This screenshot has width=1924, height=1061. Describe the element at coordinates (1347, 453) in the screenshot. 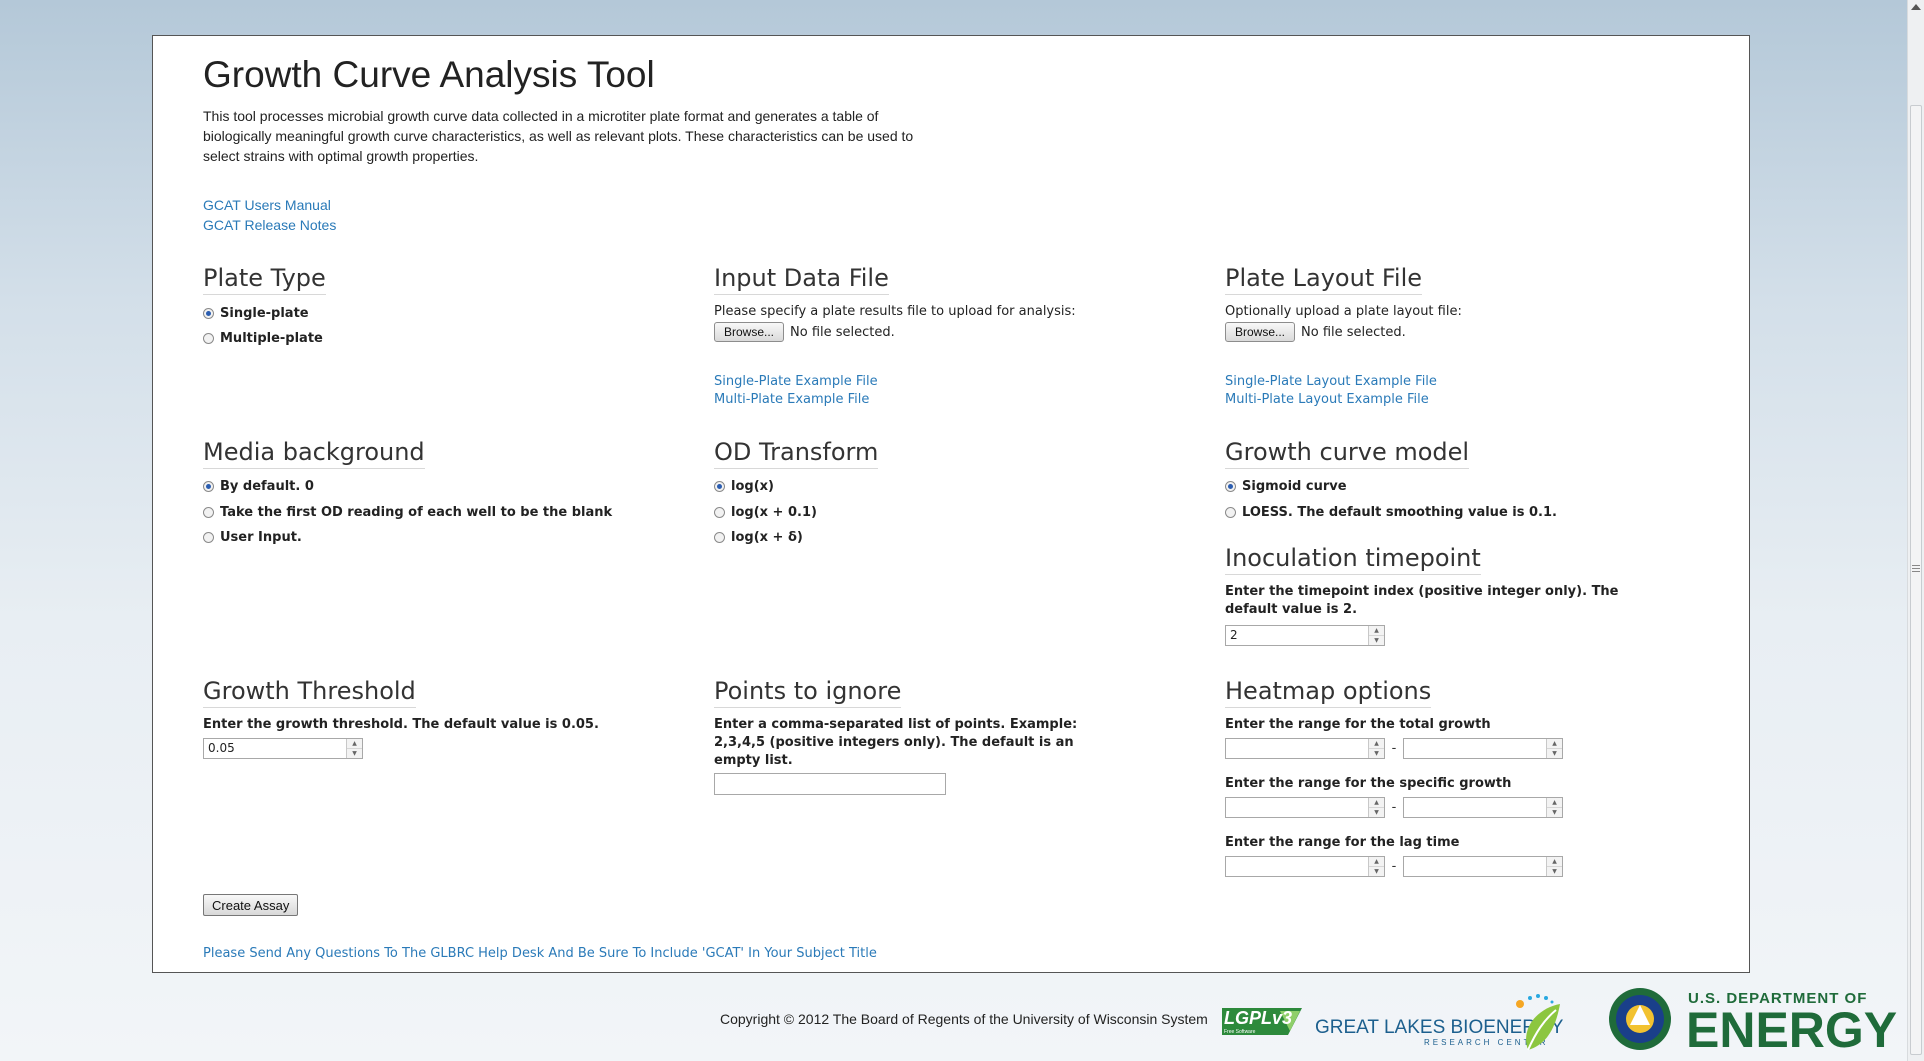

I see `growth-curve-model-title: Growth curve model` at that location.